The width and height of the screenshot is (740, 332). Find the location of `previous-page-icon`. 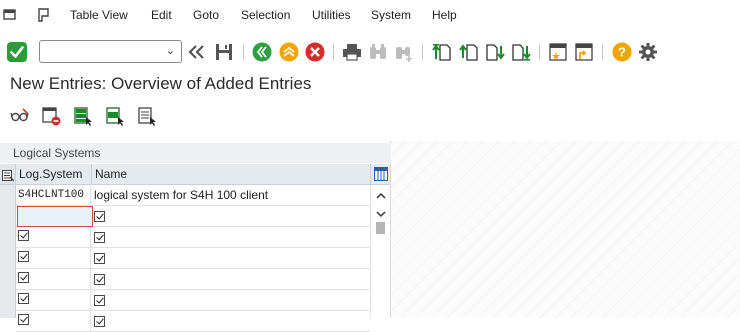

previous-page-icon is located at coordinates (469, 52).